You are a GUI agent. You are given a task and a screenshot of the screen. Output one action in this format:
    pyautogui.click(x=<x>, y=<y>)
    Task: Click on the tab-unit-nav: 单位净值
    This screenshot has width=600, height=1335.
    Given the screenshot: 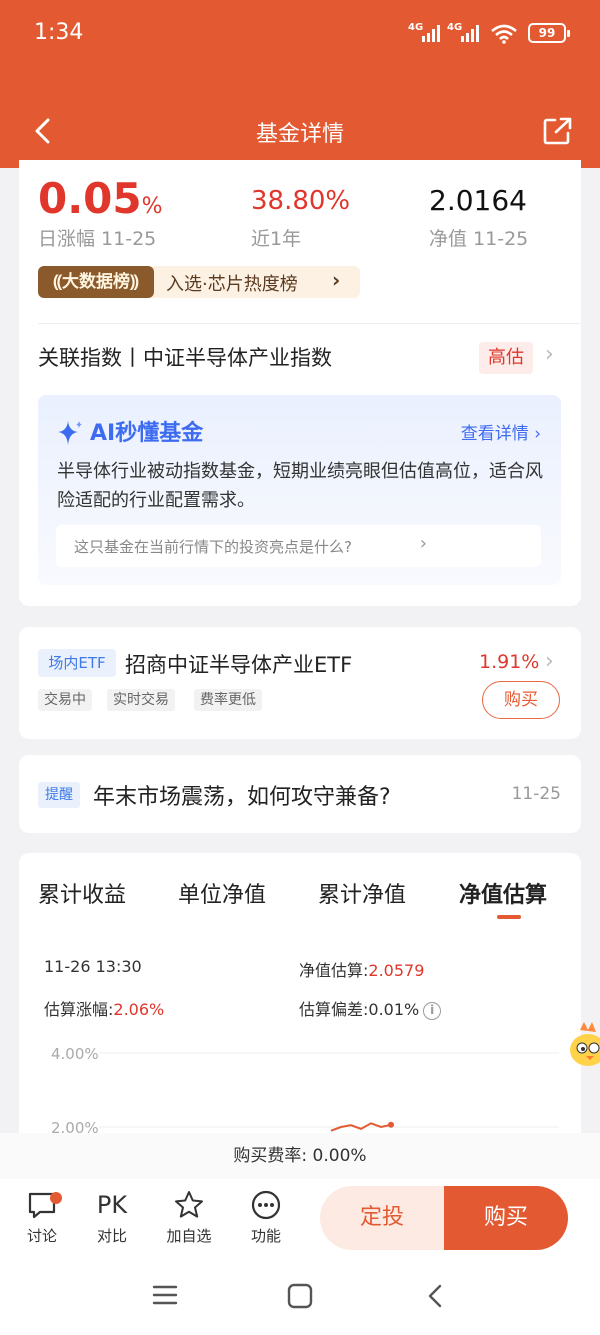 What is the action you would take?
    pyautogui.click(x=222, y=893)
    